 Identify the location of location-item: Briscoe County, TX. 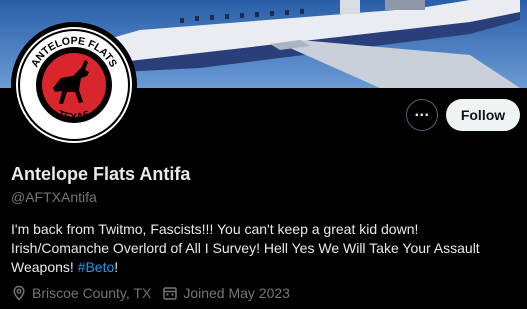
(81, 293).